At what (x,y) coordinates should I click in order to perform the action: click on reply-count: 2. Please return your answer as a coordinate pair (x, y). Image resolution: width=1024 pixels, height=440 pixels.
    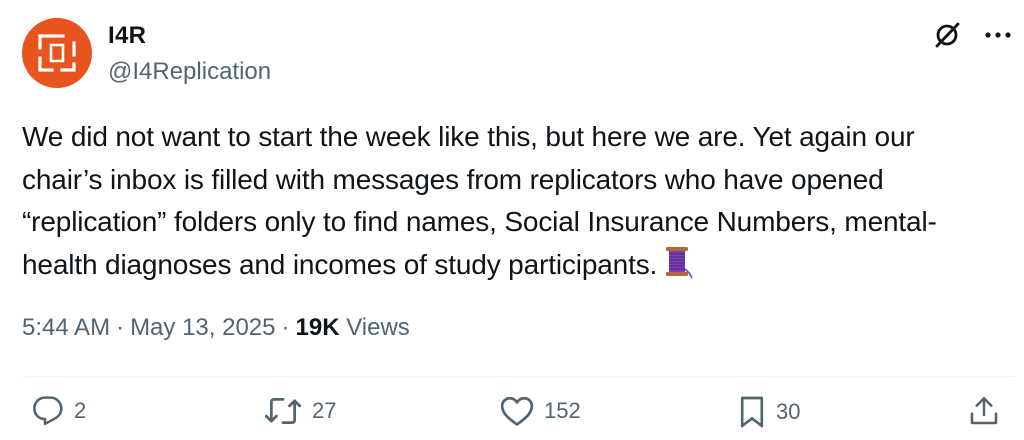
    Looking at the image, I should click on (80, 410).